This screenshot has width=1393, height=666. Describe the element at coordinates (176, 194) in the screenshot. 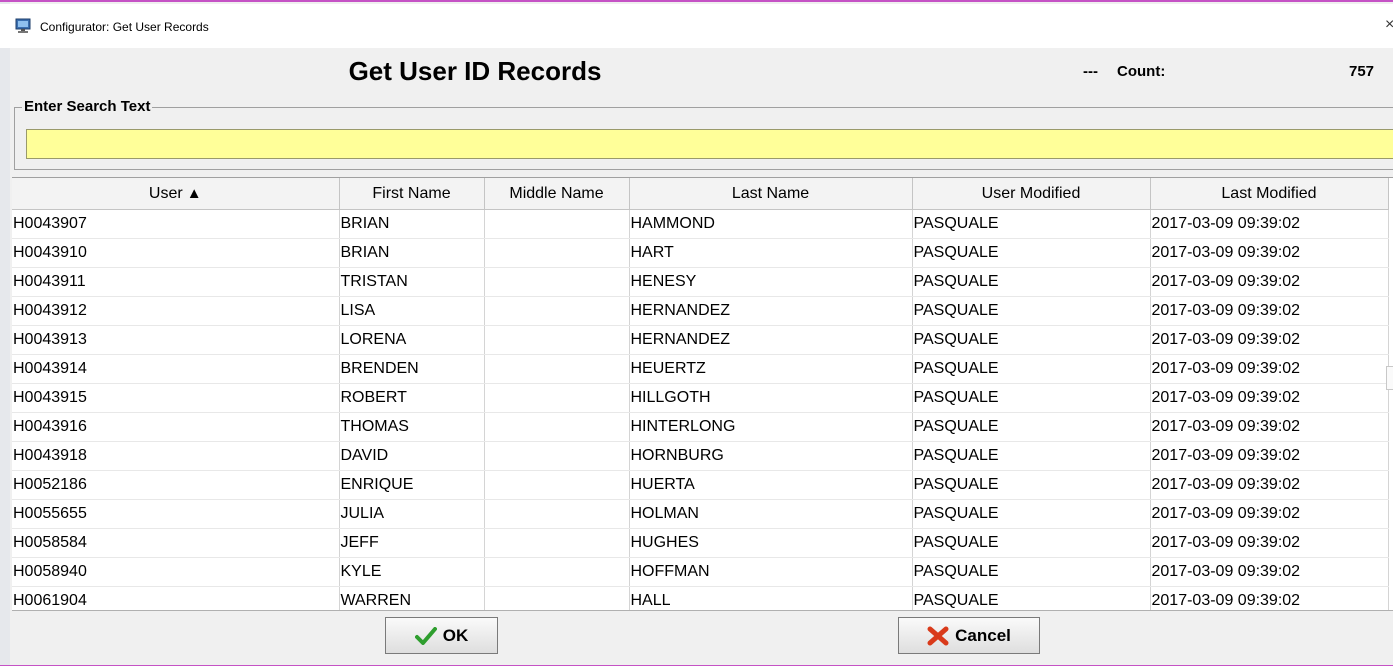

I see `column-header-user: User ▲` at that location.